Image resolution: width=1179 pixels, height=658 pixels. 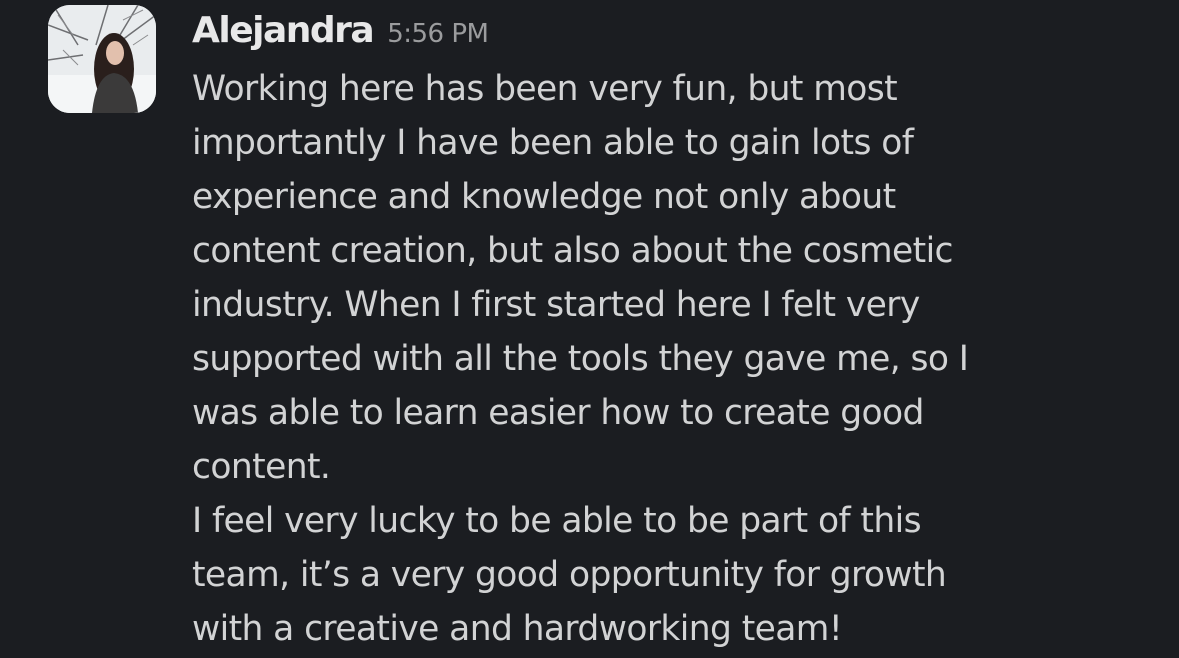 I want to click on avatar, so click(x=102, y=59).